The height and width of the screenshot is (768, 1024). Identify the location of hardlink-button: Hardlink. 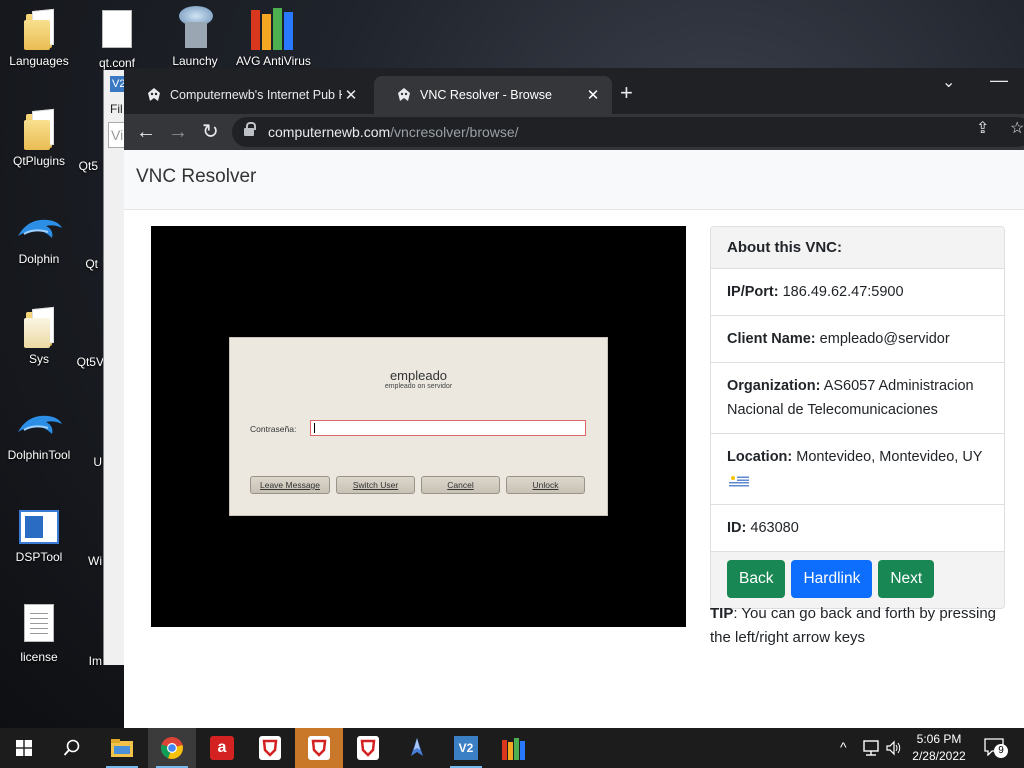
(832, 579).